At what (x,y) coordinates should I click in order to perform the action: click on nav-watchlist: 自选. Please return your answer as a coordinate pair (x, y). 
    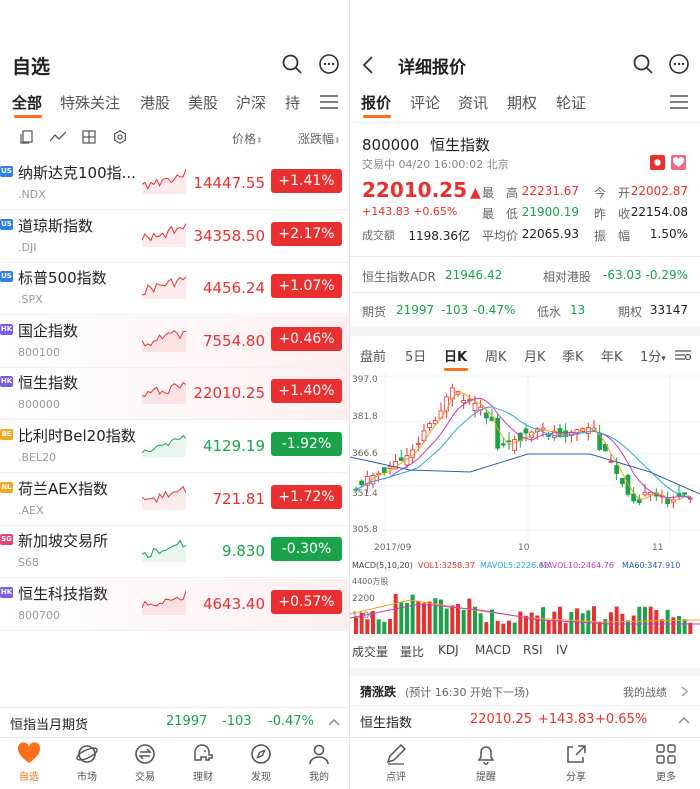
    Looking at the image, I should click on (29, 762).